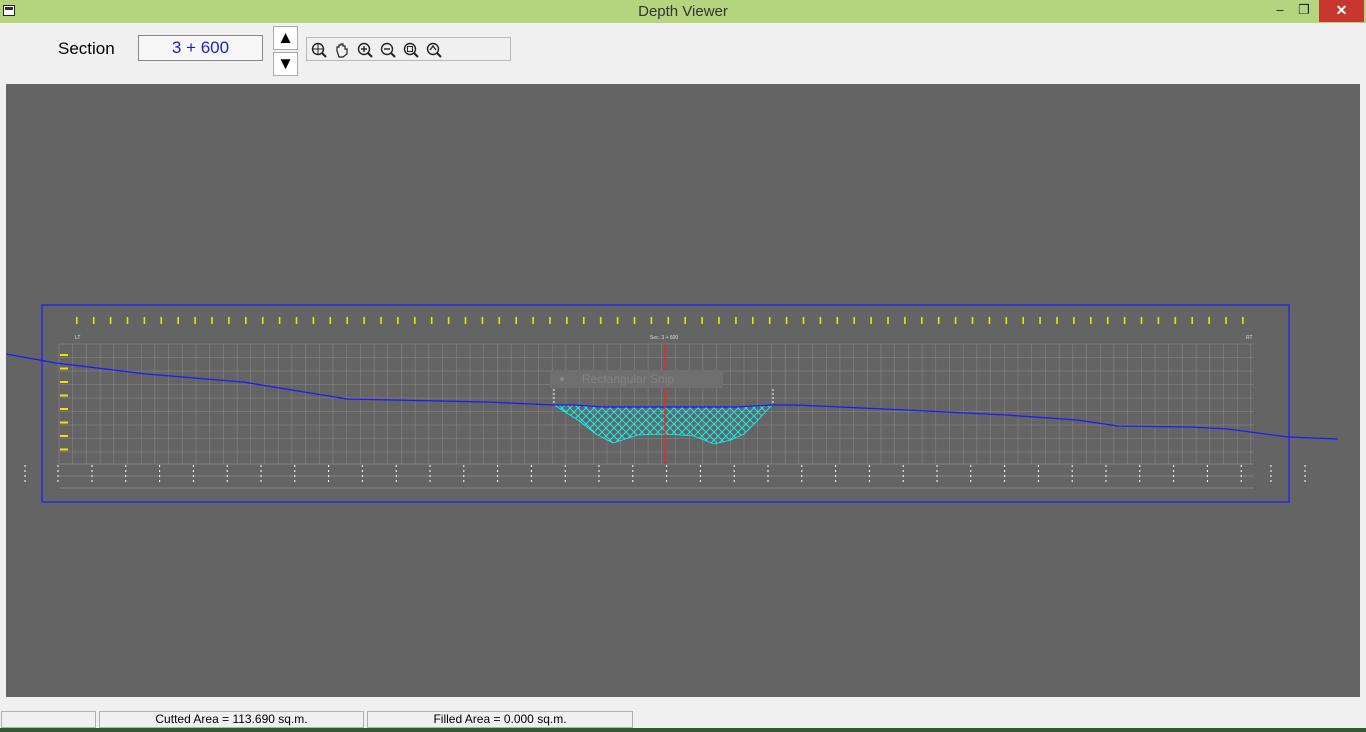  I want to click on rectangular-snip-overlay: Rectangular Snip, so click(636, 379).